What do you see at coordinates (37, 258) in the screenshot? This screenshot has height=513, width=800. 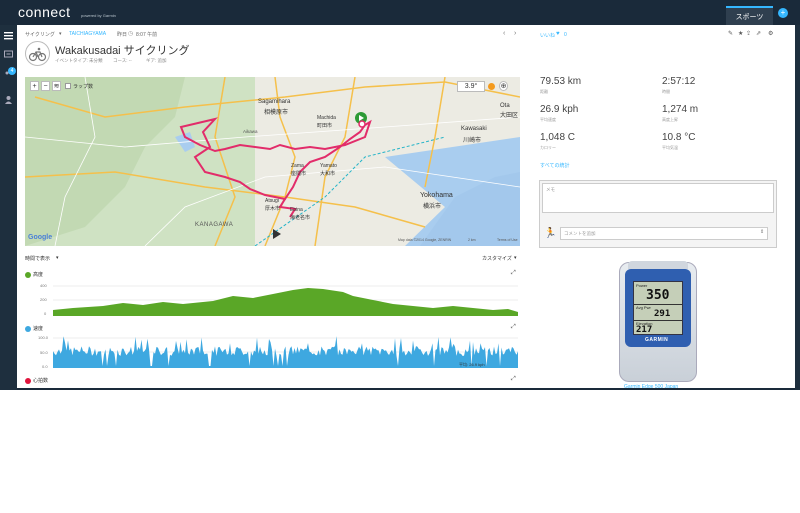 I see `view-by-time-select: 時間で表示` at bounding box center [37, 258].